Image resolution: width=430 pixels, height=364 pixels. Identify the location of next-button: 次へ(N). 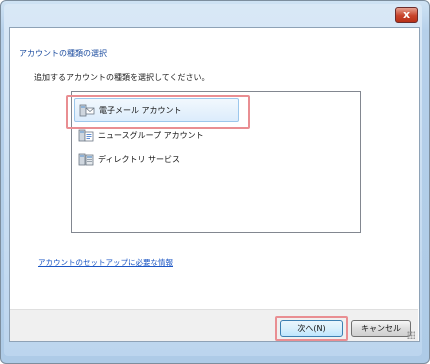
(311, 328).